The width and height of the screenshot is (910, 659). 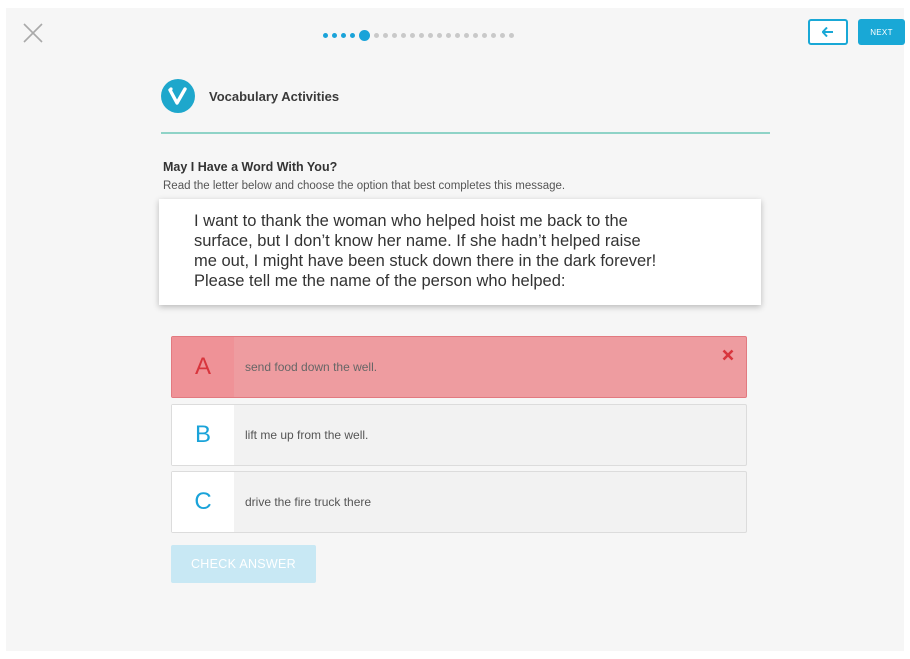 What do you see at coordinates (364, 35) in the screenshot?
I see `progress-dot-current` at bounding box center [364, 35].